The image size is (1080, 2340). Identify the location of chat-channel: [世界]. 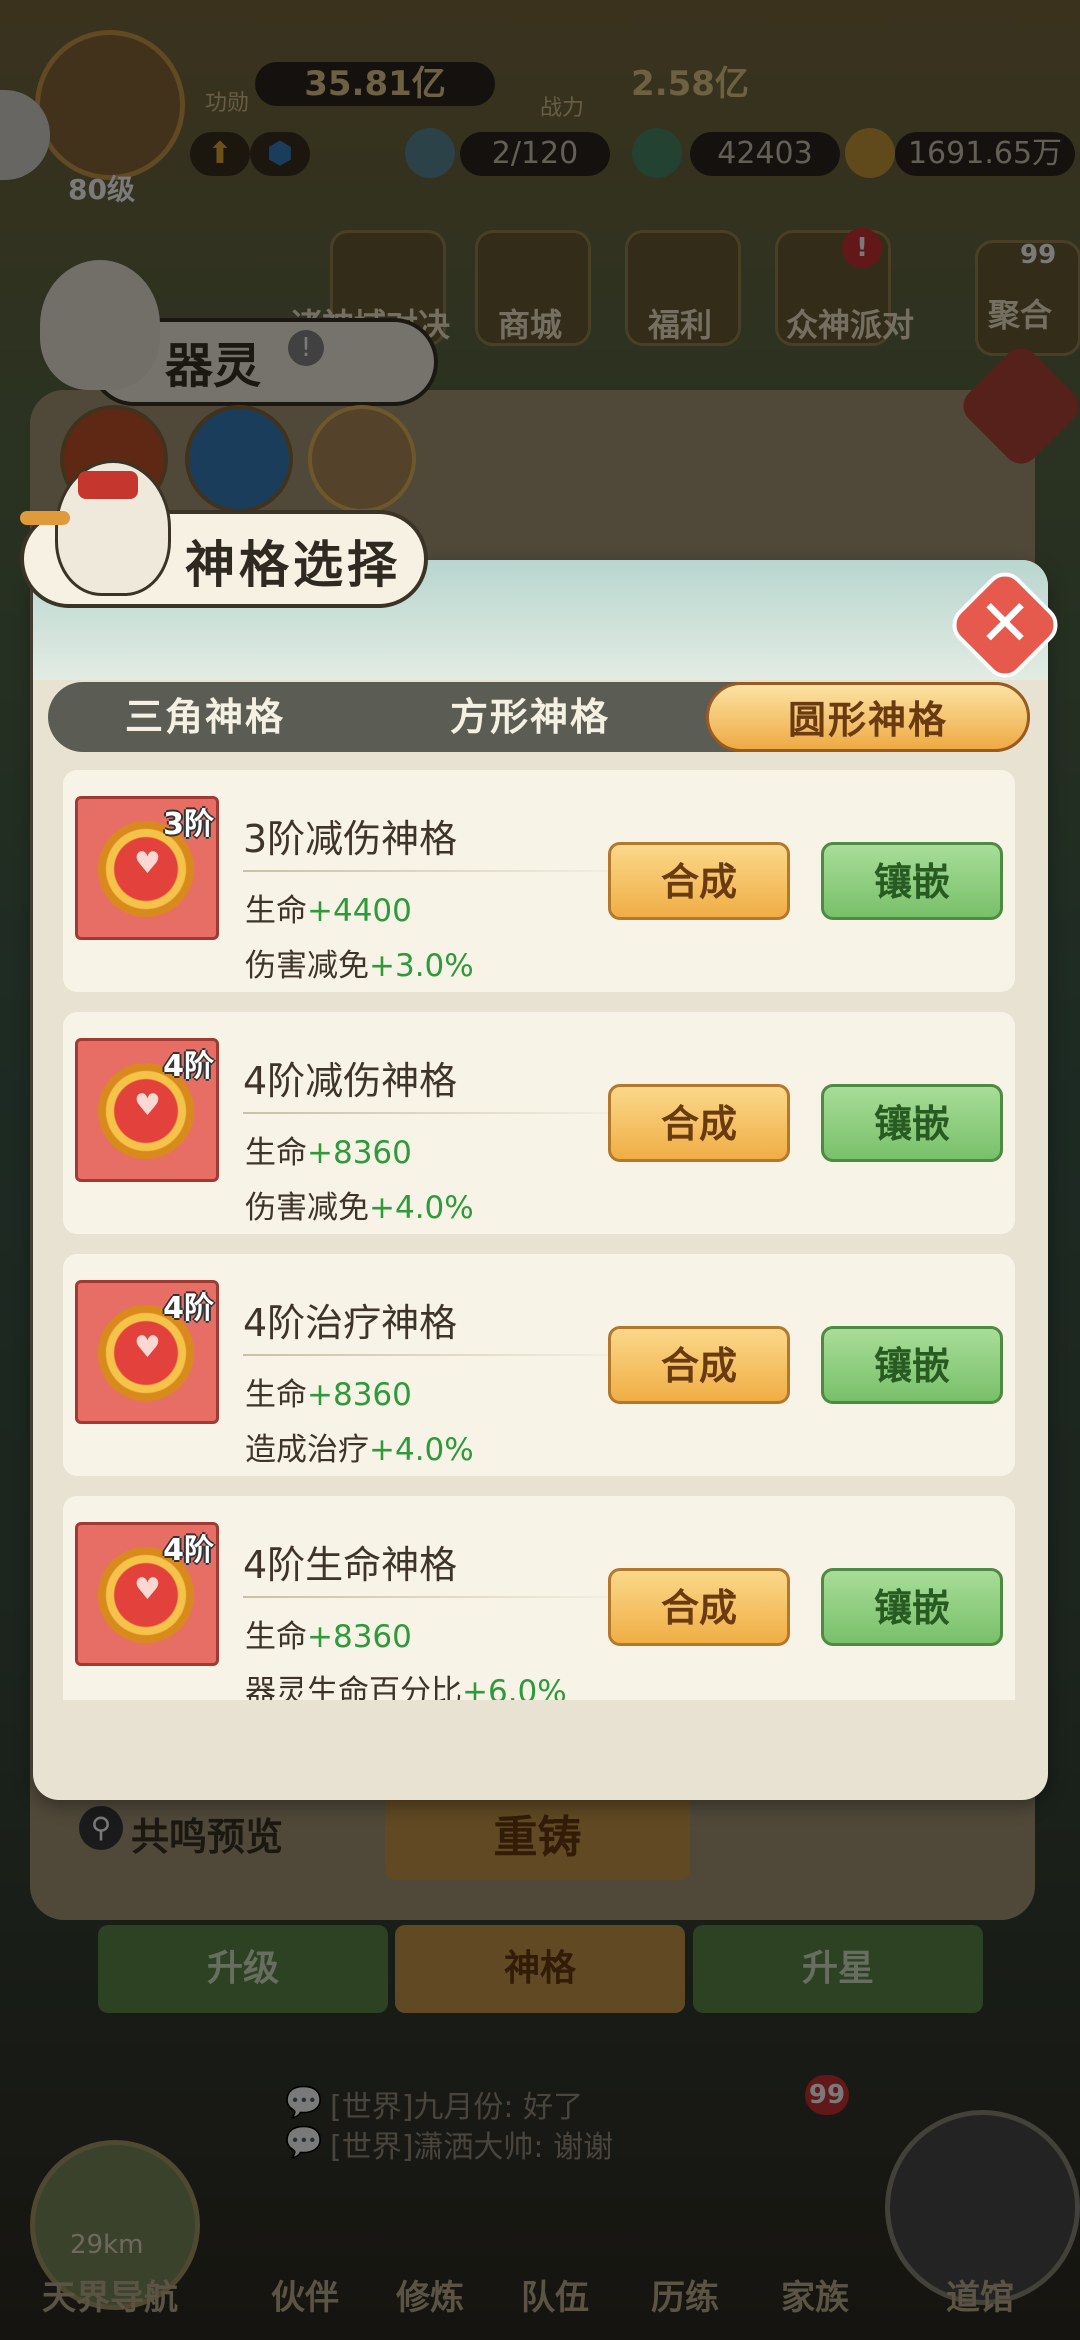
(372, 2107).